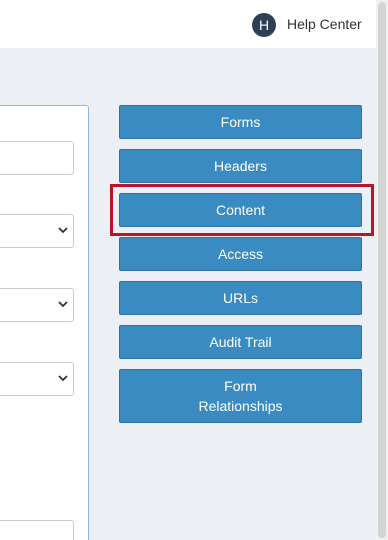 This screenshot has width=388, height=540. I want to click on form-relationships-label: Form Relationships, so click(240, 396).